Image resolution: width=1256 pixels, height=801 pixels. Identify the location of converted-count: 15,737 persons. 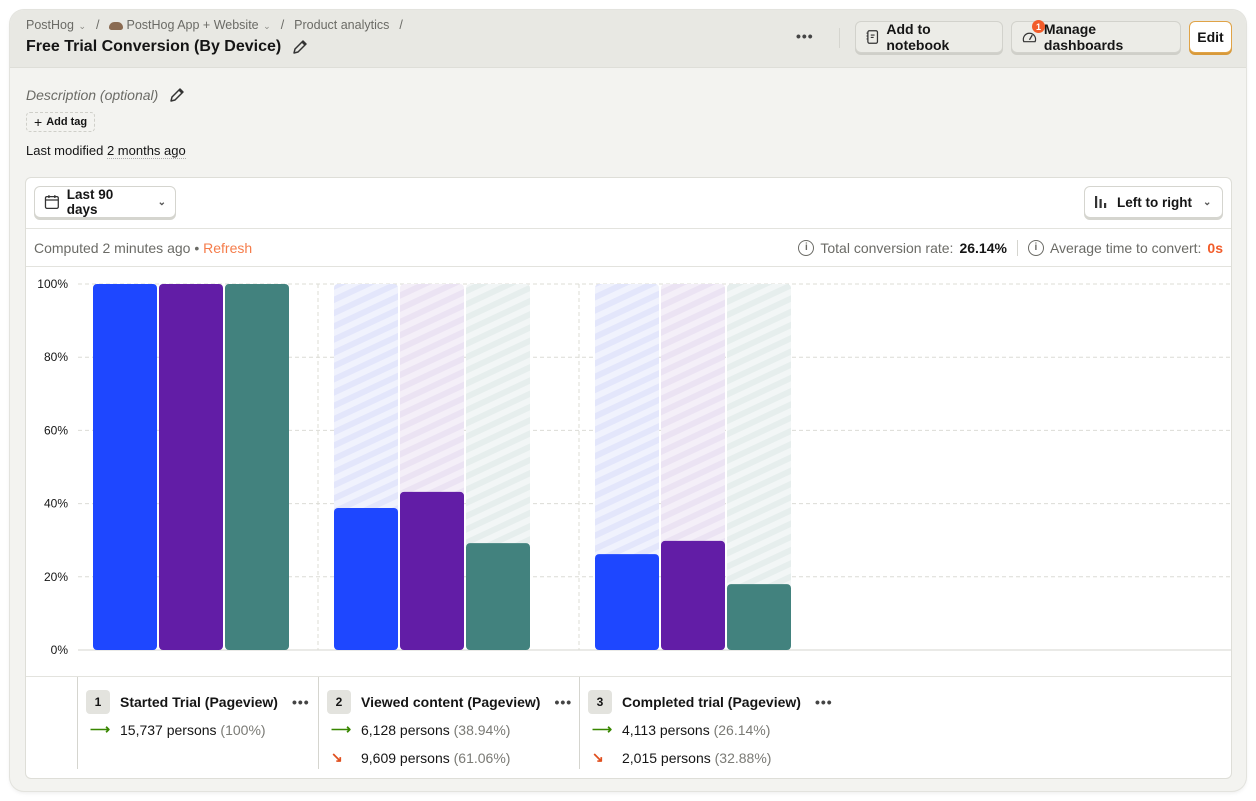
(168, 729).